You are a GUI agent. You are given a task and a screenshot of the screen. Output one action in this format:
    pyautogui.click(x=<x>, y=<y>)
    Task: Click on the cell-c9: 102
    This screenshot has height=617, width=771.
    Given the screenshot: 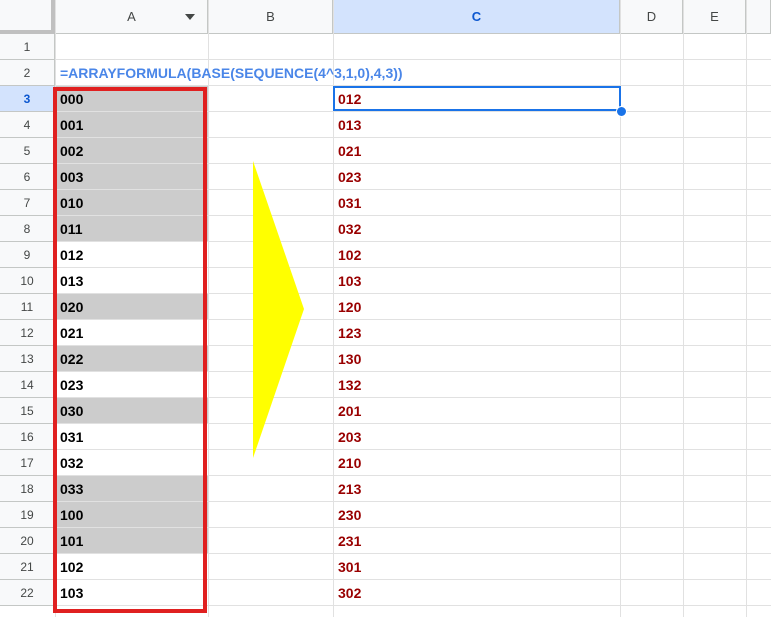 What is the action you would take?
    pyautogui.click(x=477, y=254)
    